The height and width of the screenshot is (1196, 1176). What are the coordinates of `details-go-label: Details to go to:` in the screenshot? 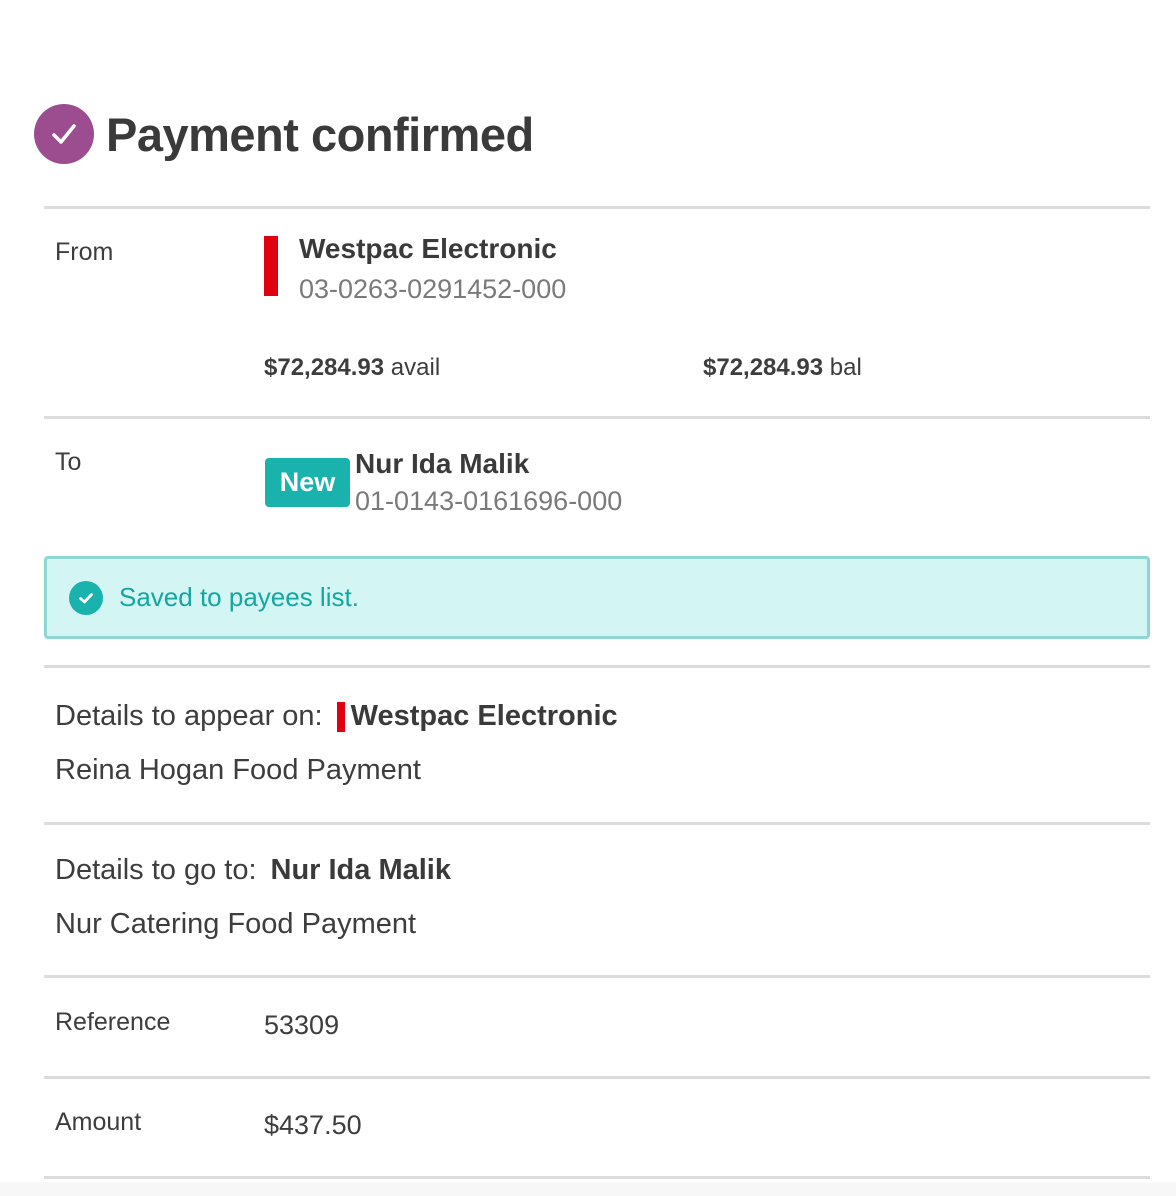 It's located at (156, 870).